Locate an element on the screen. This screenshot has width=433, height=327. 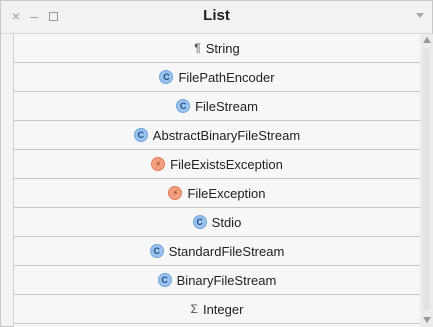
list-item-label: Integer is located at coordinates (223, 309).